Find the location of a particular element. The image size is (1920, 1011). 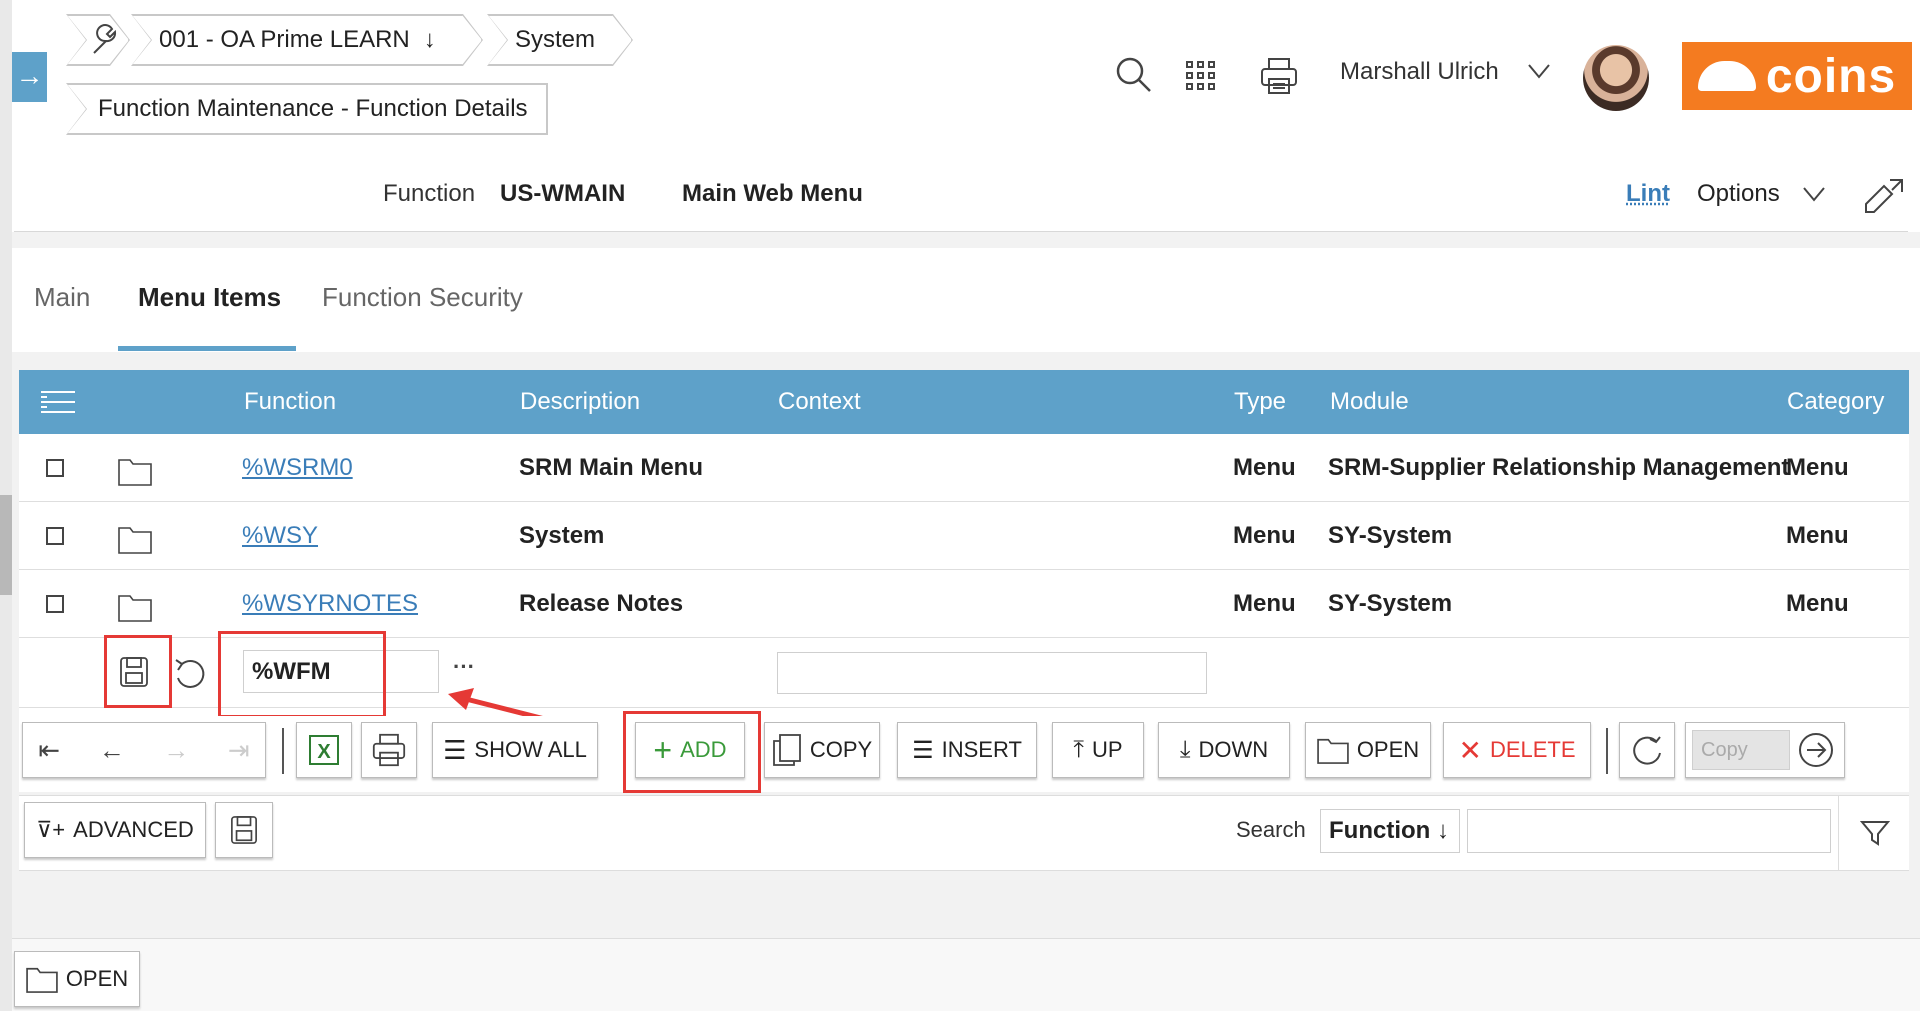

insert-button: ☰ INSERT is located at coordinates (967, 750).